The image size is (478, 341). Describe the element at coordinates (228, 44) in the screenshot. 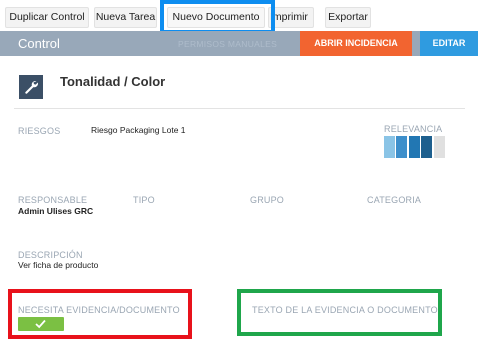

I see `permisos-manuales-text: PERMISOS MANUALES` at that location.